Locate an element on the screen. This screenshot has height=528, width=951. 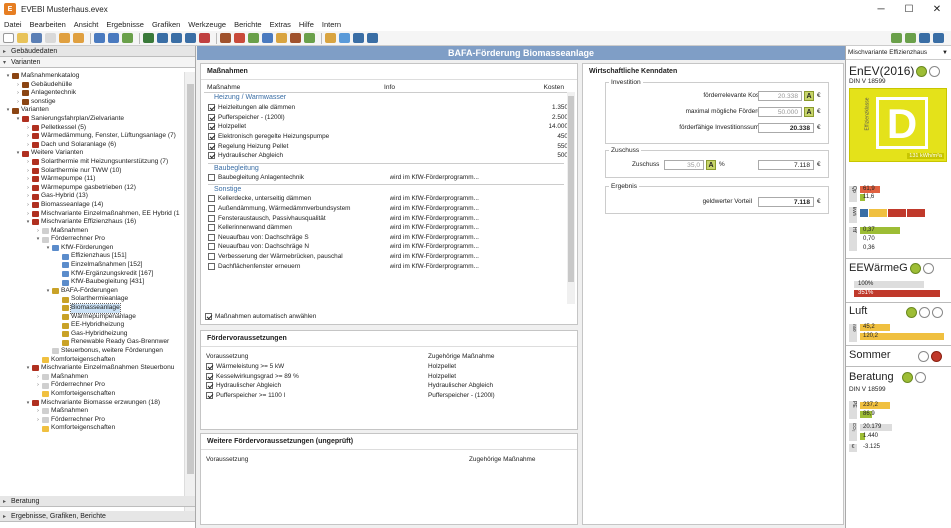
tree-scrollbar is located at coordinates (189, 294).